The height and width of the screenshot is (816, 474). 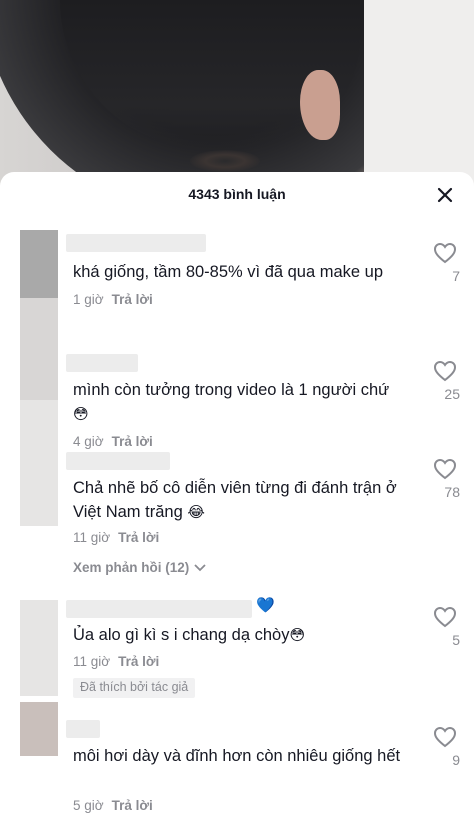 What do you see at coordinates (265, 605) in the screenshot?
I see `name-emoji: 💙` at bounding box center [265, 605].